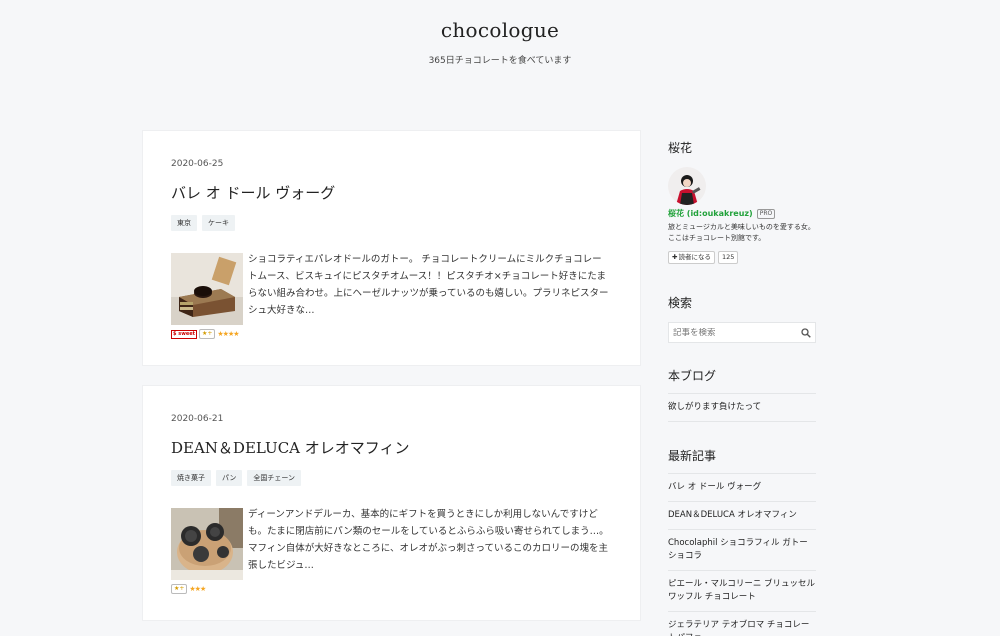  What do you see at coordinates (391, 164) in the screenshot?
I see `entry-date: 2020-06-25` at bounding box center [391, 164].